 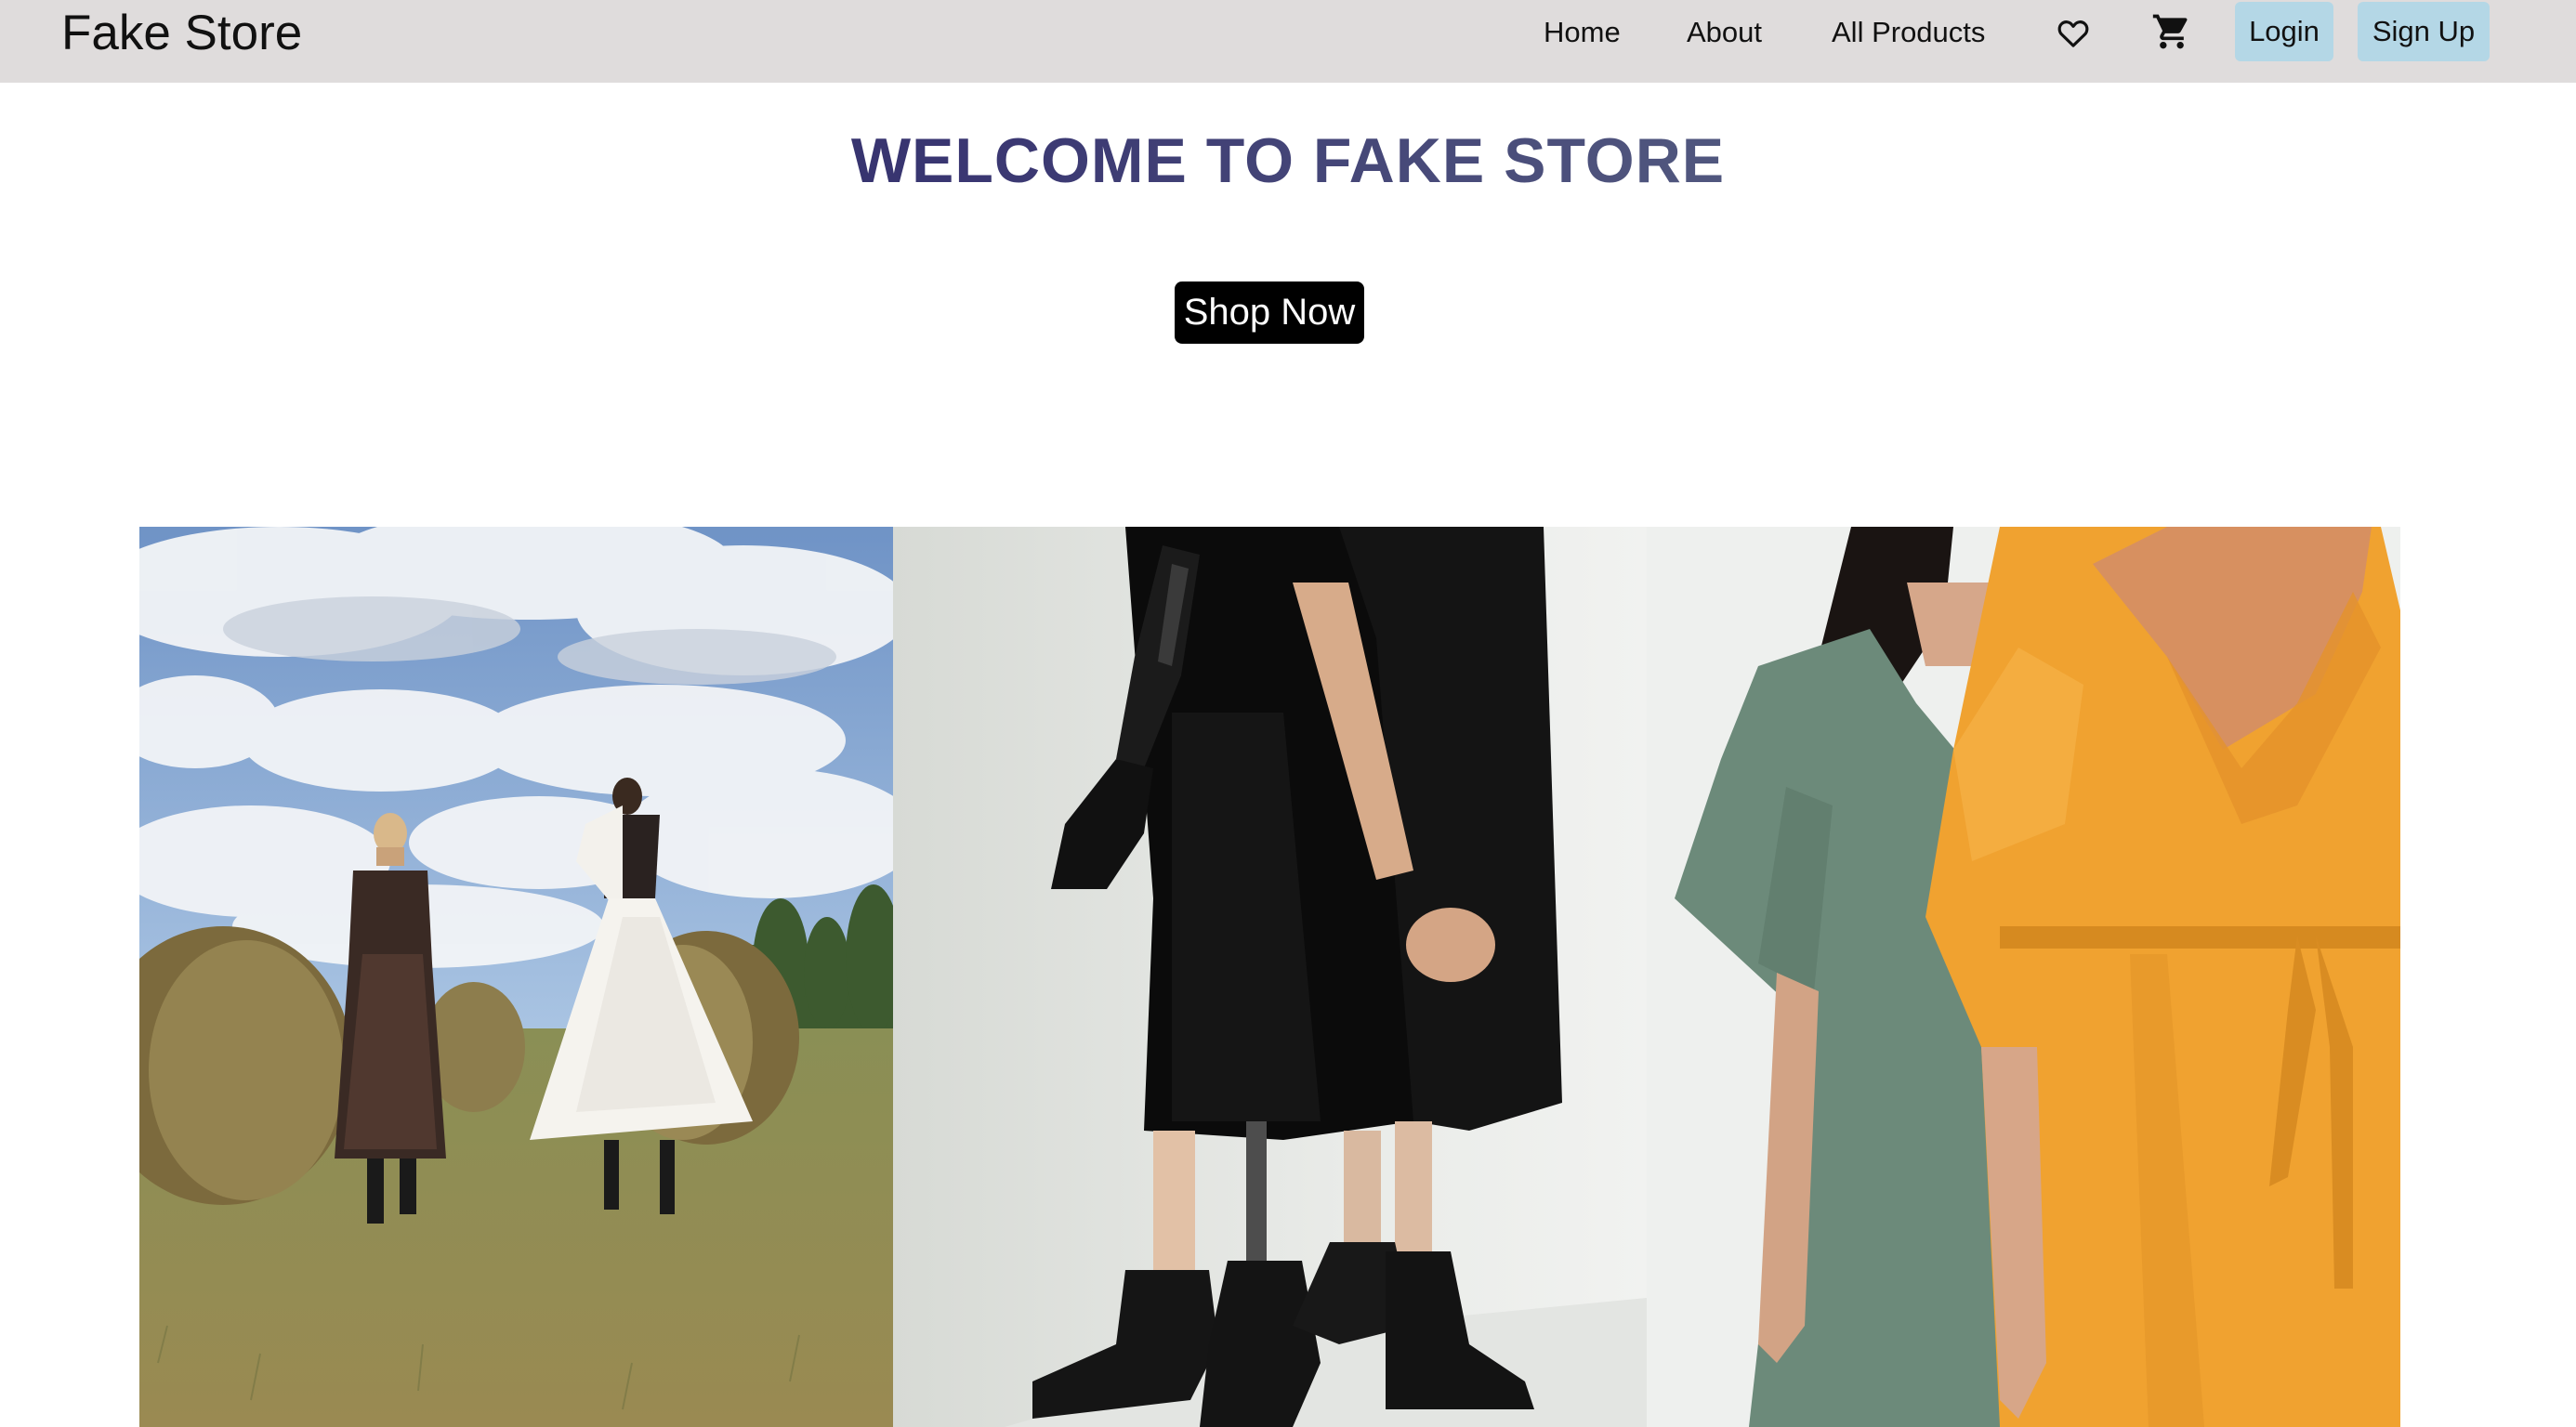 What do you see at coordinates (1269, 313) in the screenshot?
I see `shop-now-button: Shop Now` at bounding box center [1269, 313].